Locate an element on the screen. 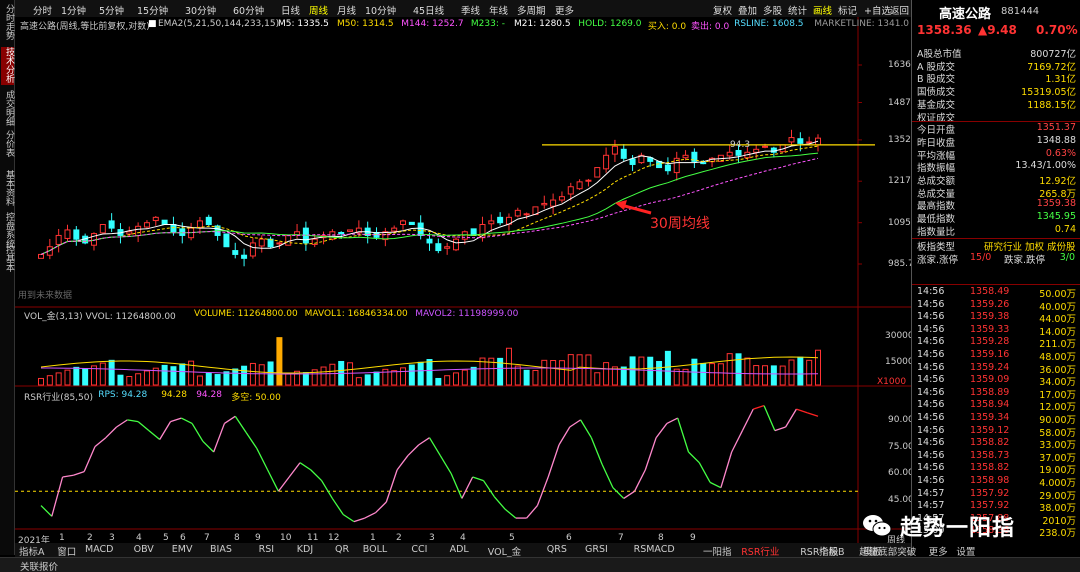 This screenshot has width=1080, height=572. sidebar-tab: 分价表 is located at coordinates (7, 149).